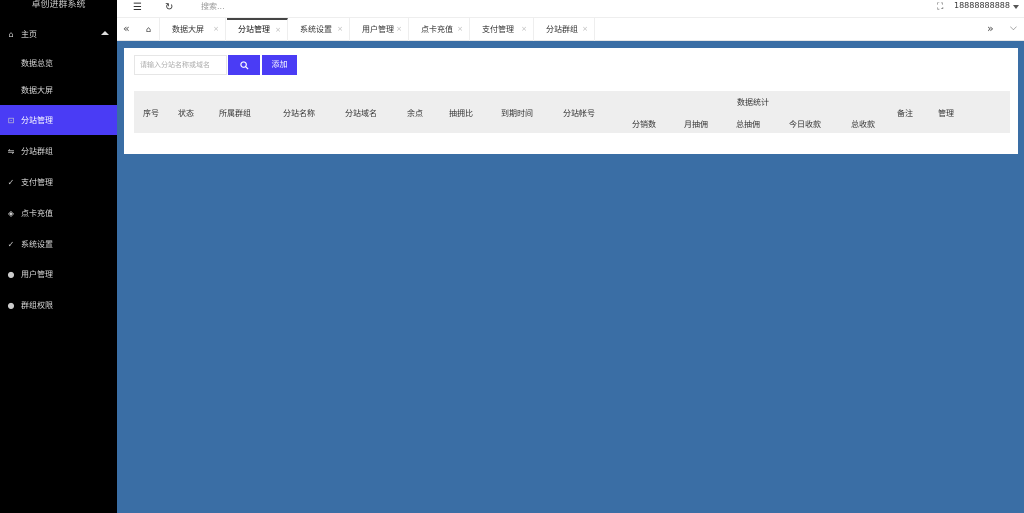 Image resolution: width=1024 pixels, height=513 pixels. What do you see at coordinates (37, 213) in the screenshot?
I see `sidebar-item-label: 点卡充值` at bounding box center [37, 213].